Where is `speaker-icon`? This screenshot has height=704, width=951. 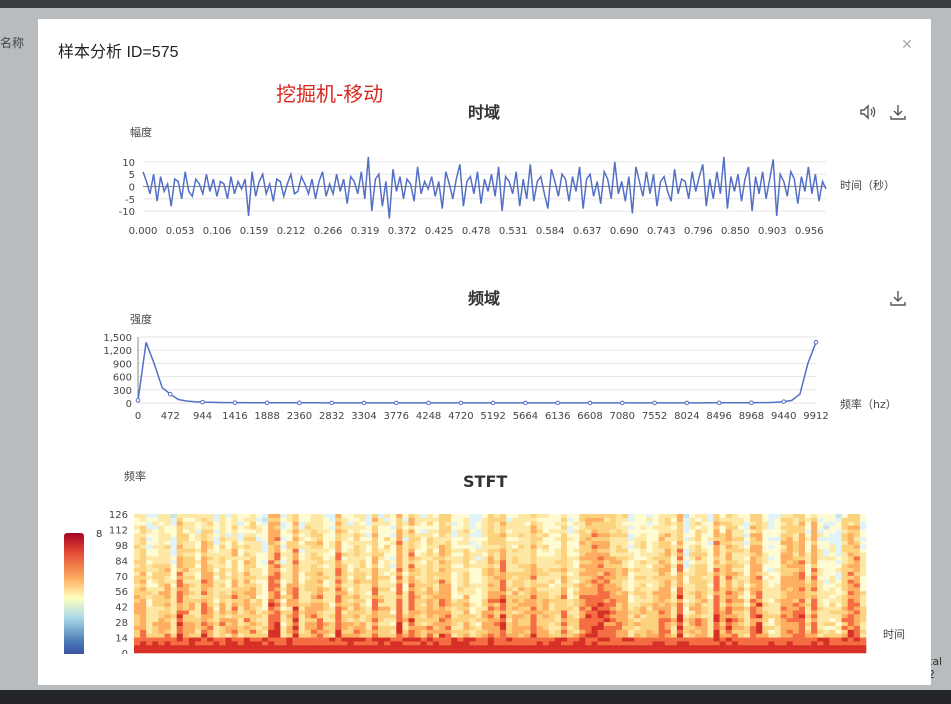 speaker-icon is located at coordinates (868, 112).